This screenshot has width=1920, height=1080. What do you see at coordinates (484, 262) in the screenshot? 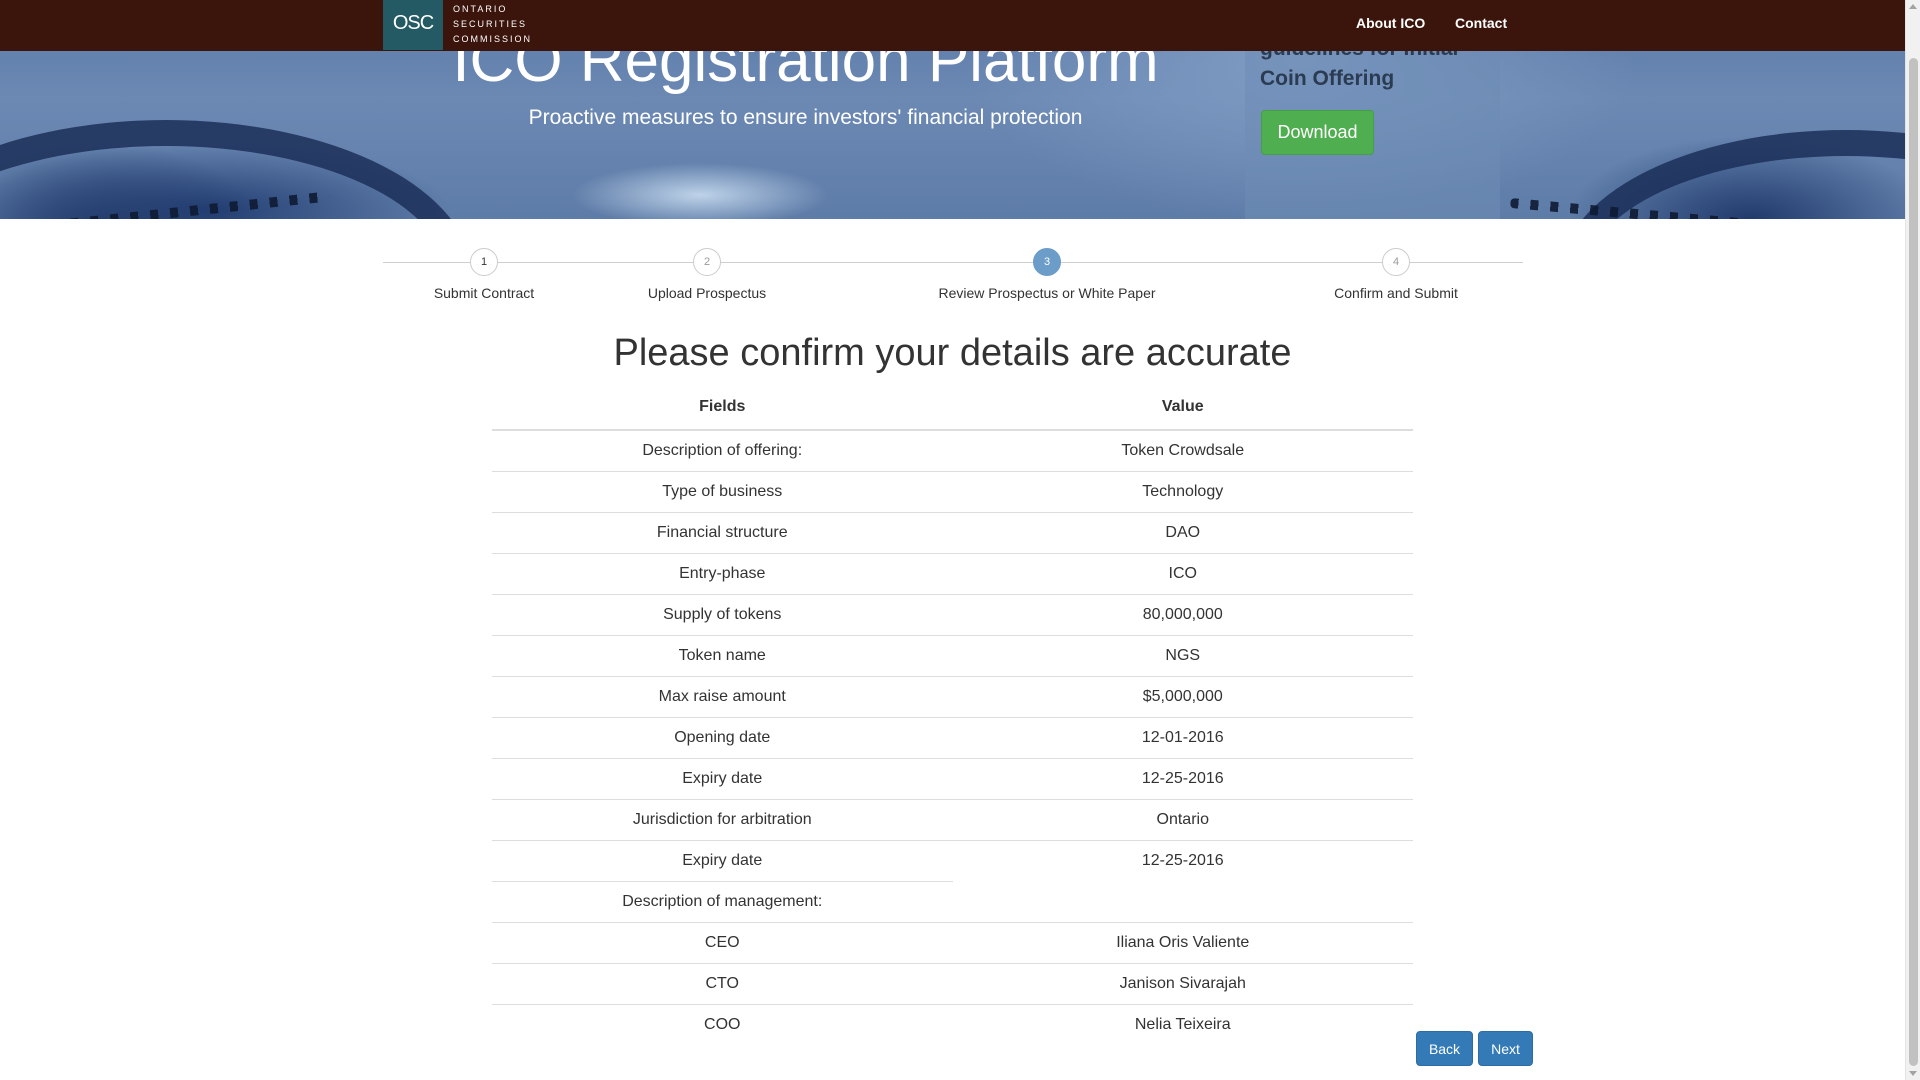
I see `step-number: 1` at bounding box center [484, 262].